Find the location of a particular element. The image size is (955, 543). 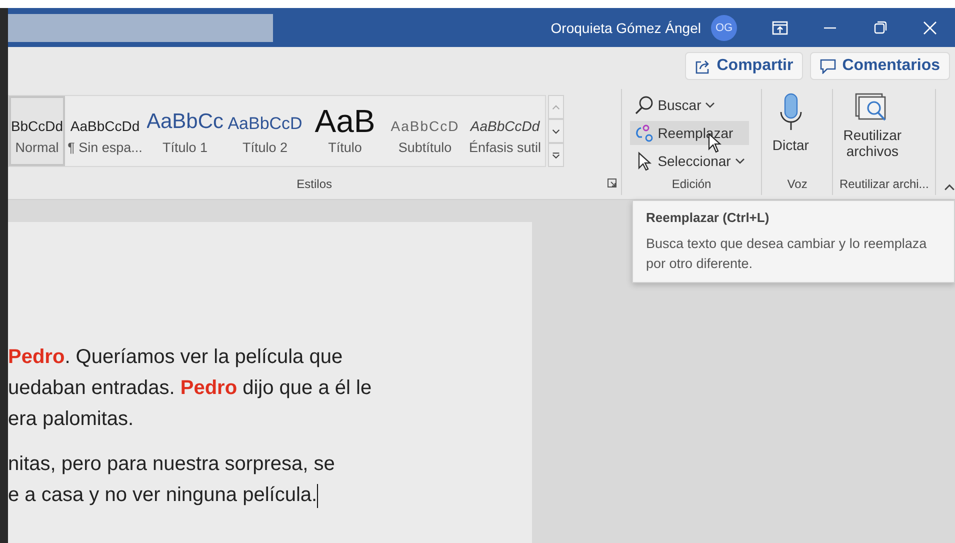

more-styles-button is located at coordinates (556, 155).